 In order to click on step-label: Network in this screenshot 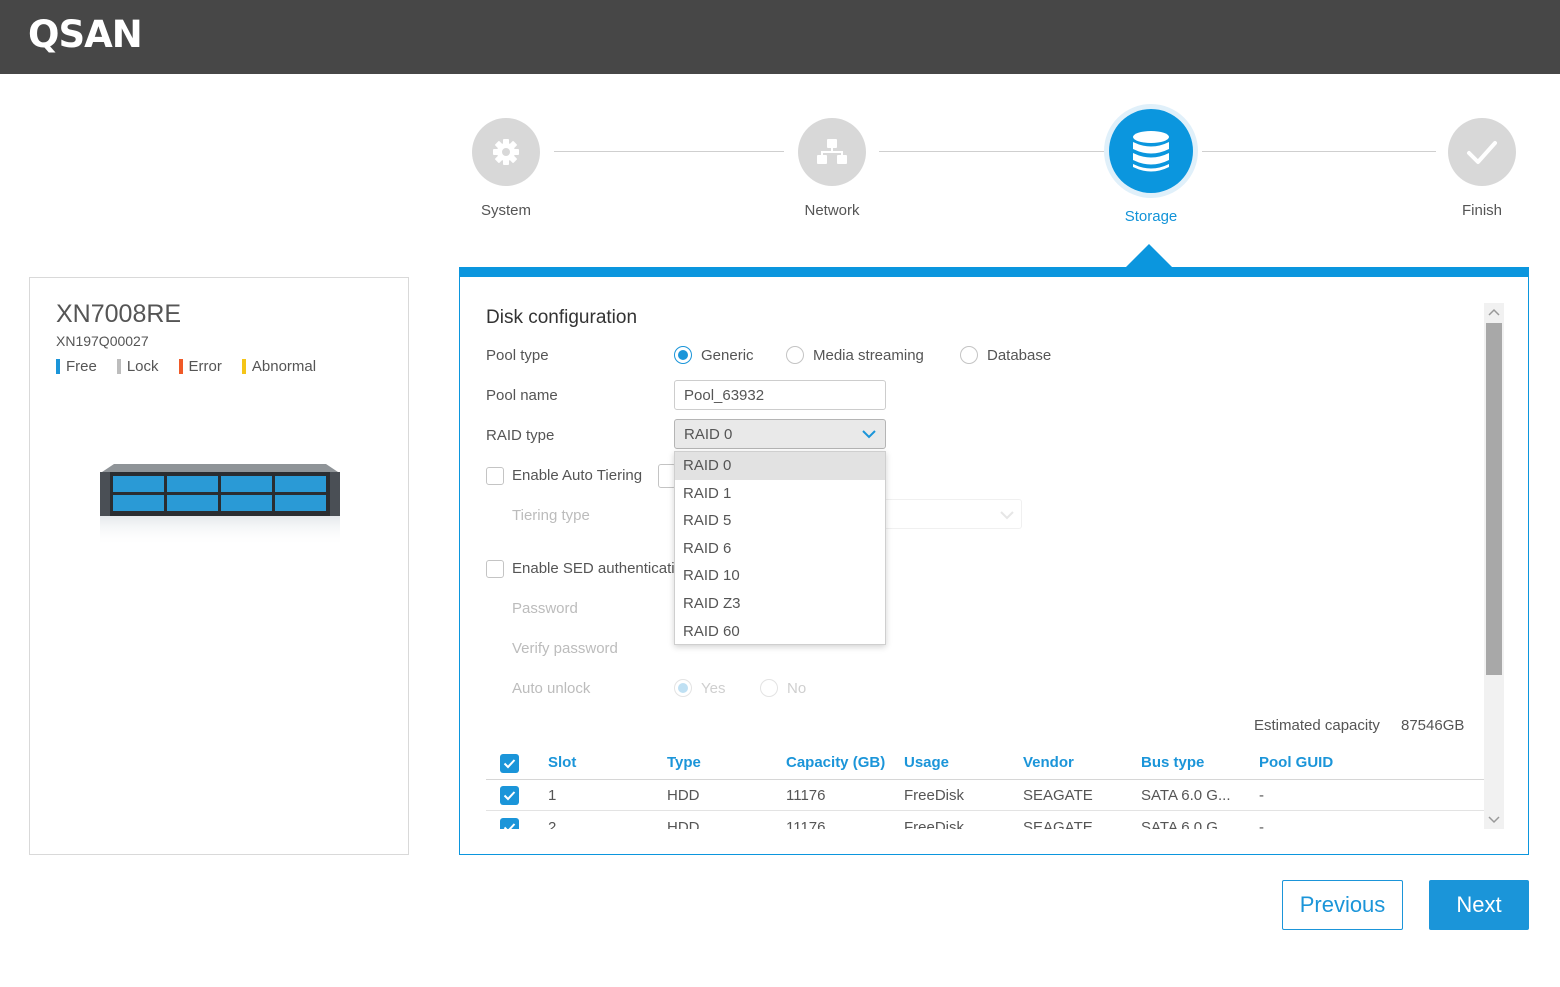, I will do `click(832, 210)`.